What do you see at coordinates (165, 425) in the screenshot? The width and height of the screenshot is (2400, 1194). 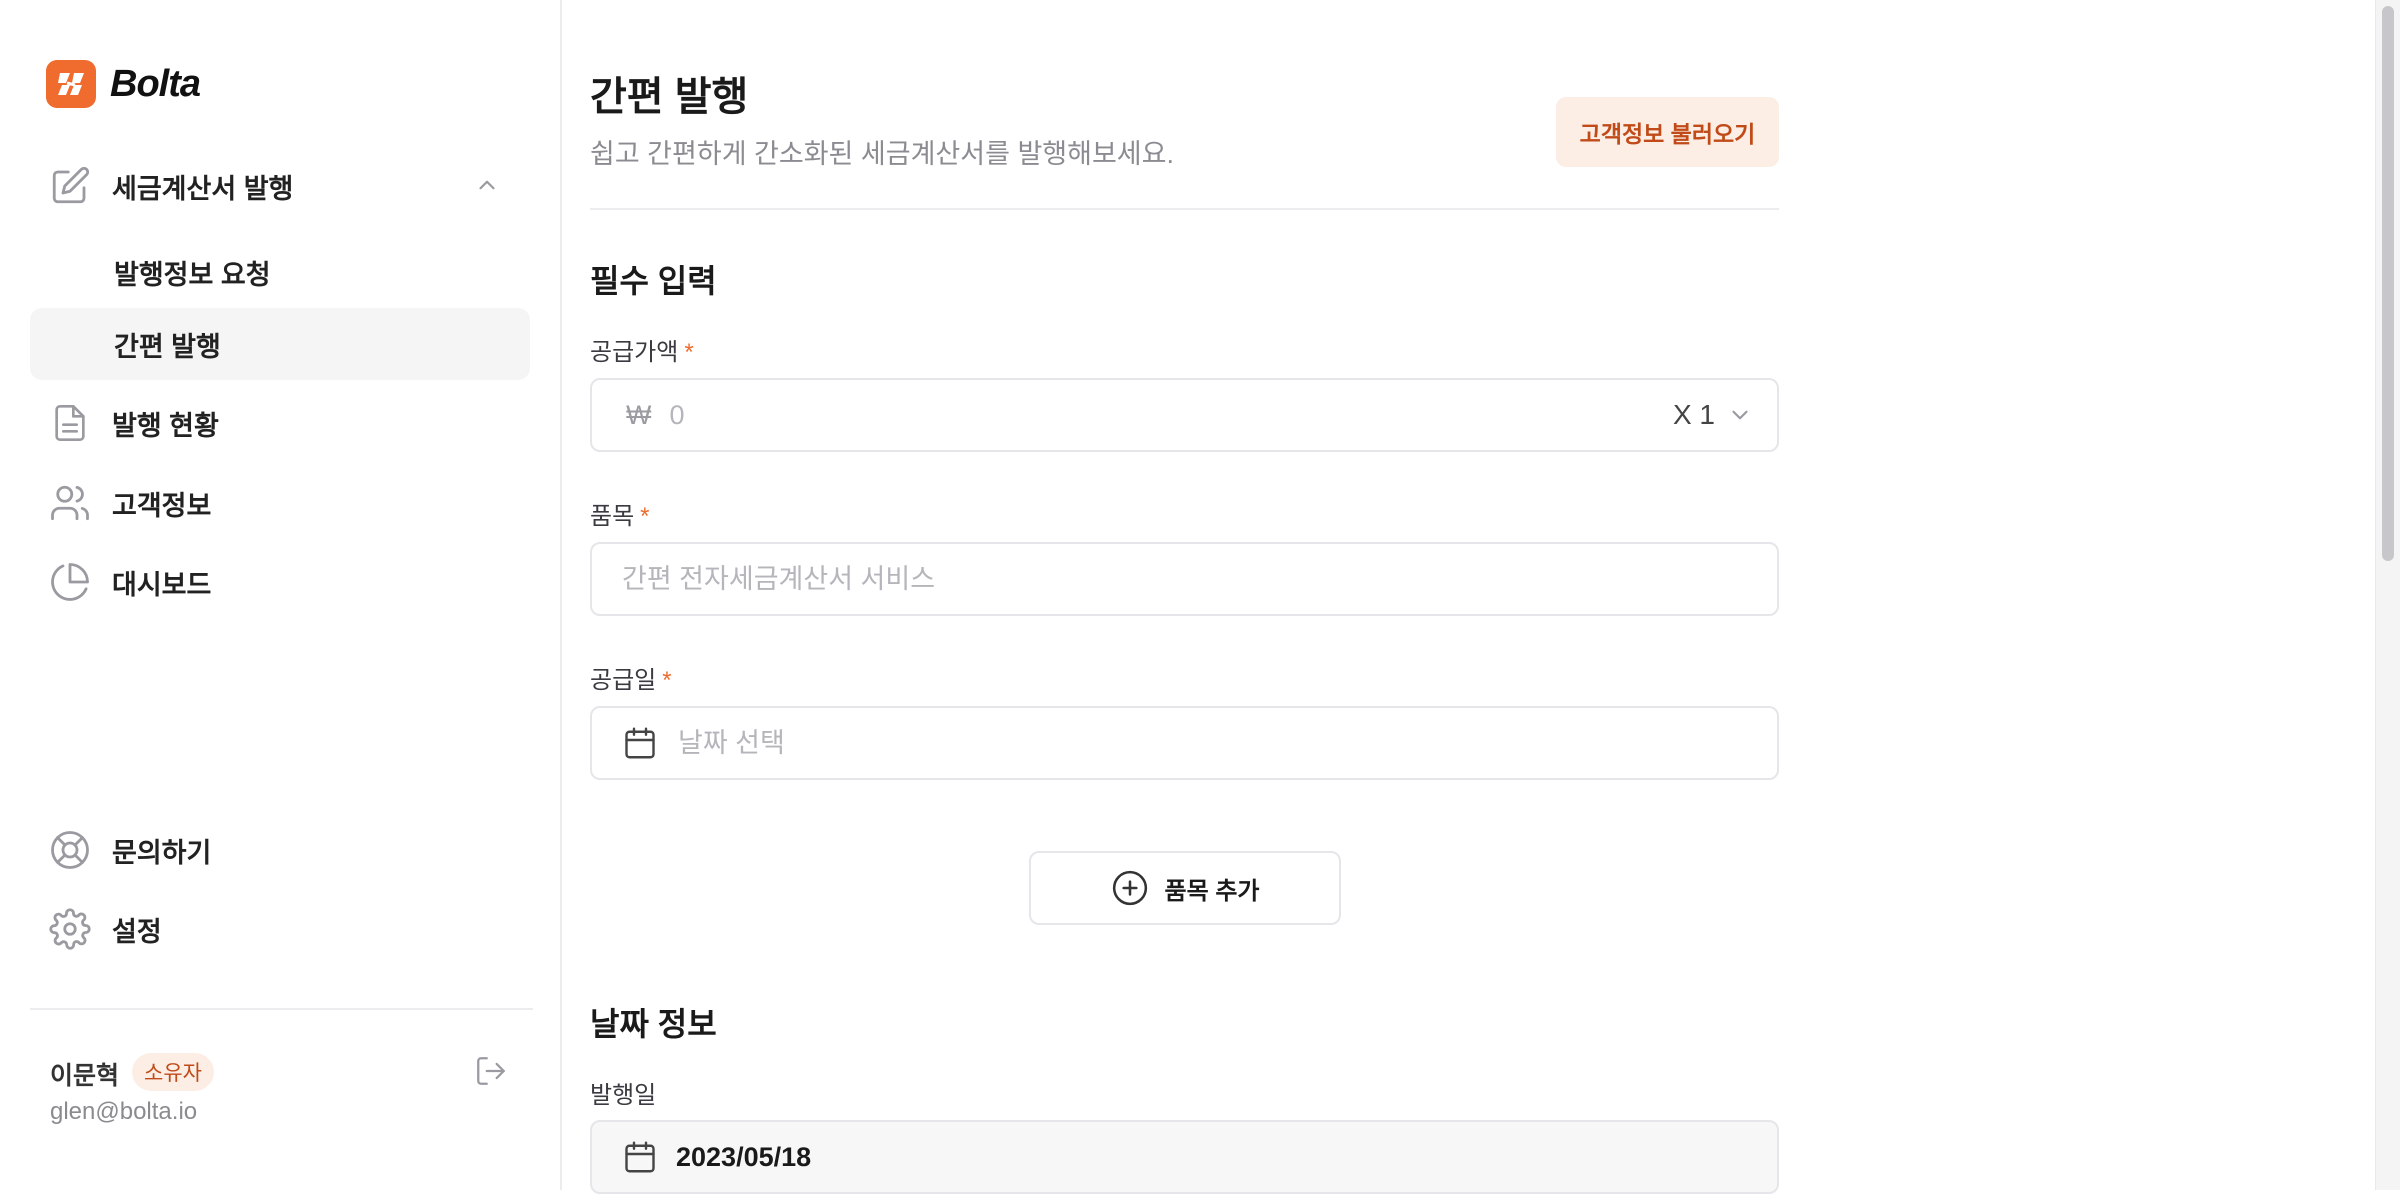 I see `sidebar-item-label: 발행 현황` at bounding box center [165, 425].